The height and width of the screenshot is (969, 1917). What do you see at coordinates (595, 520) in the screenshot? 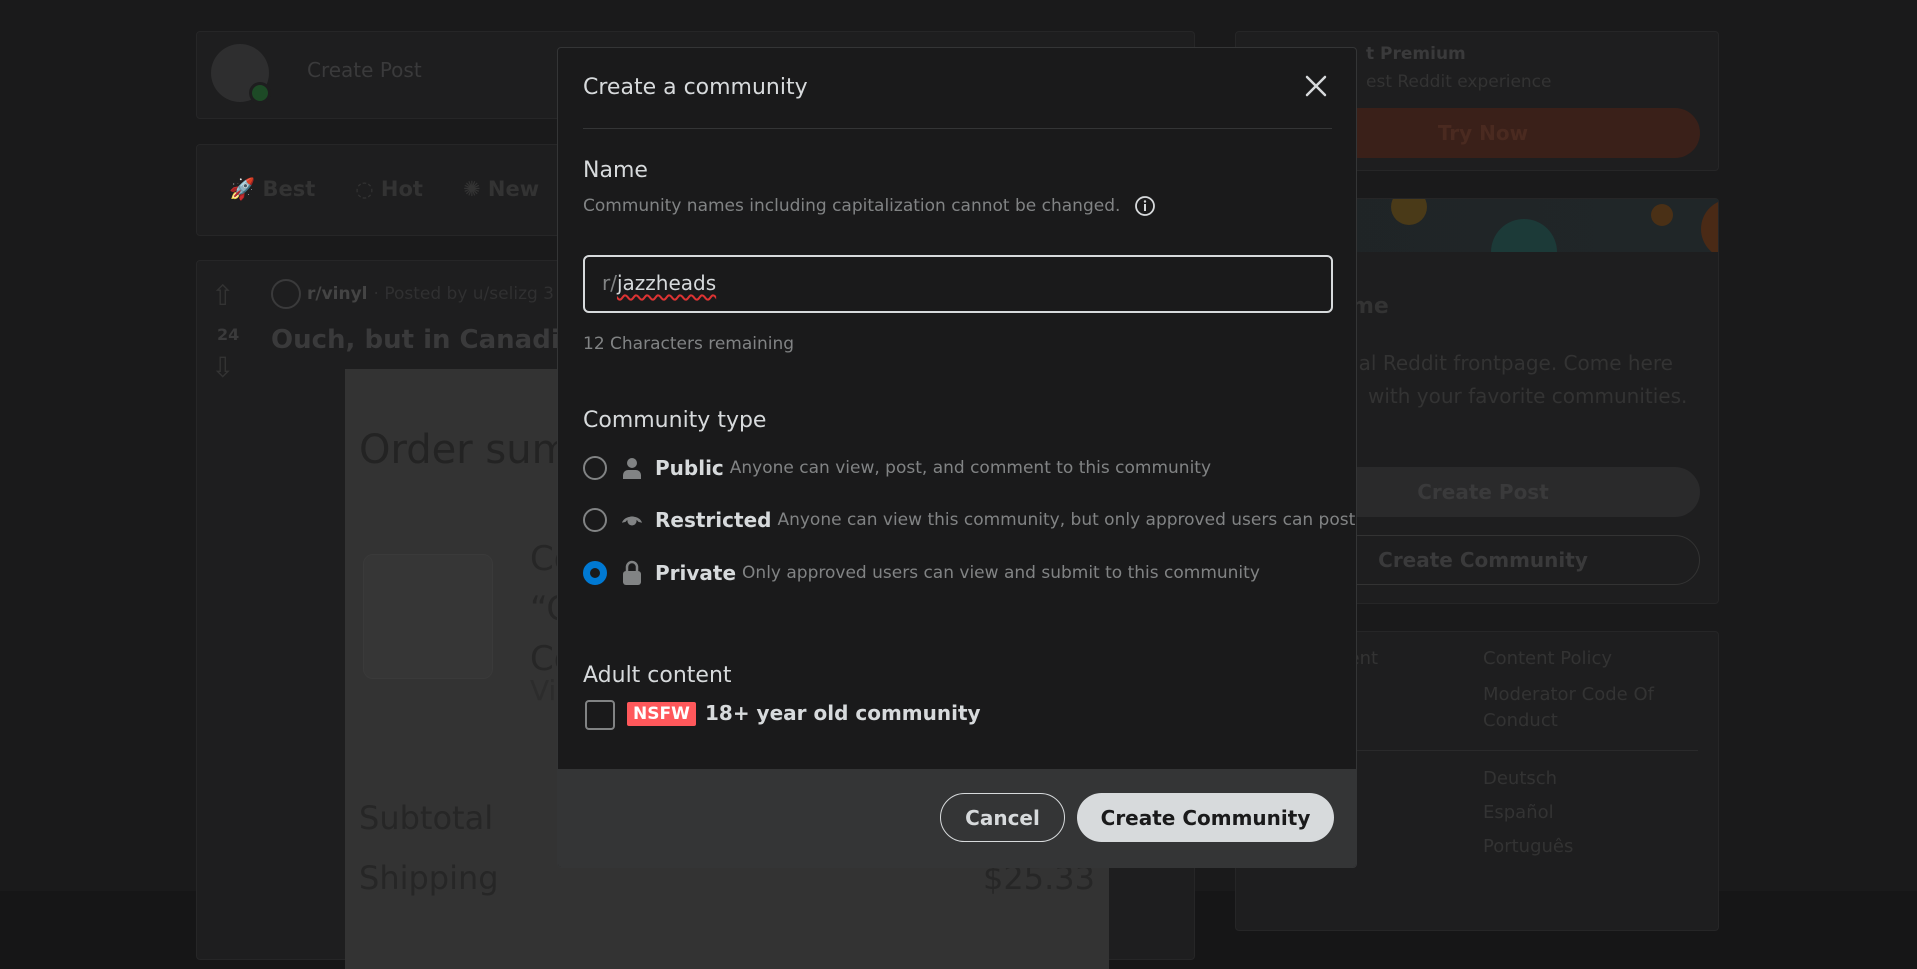
I see `radio-restricted` at bounding box center [595, 520].